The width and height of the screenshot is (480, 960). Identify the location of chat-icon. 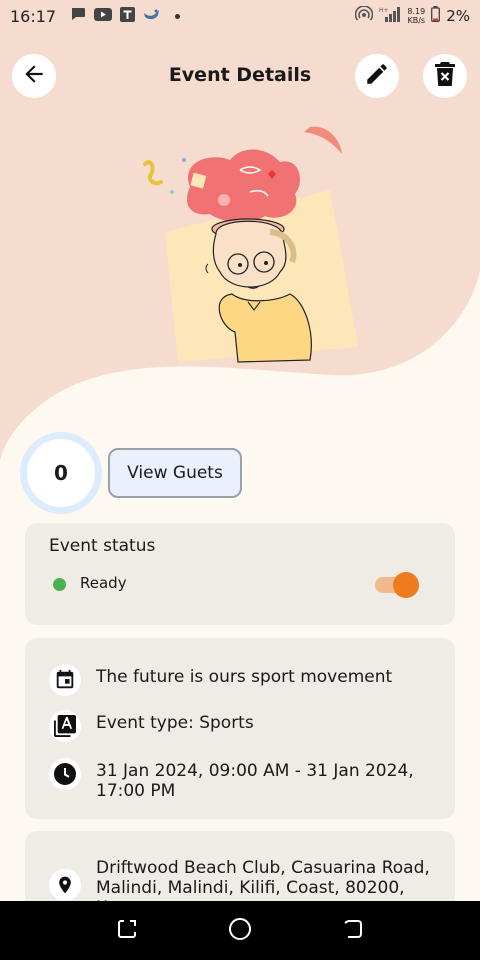
(78, 16).